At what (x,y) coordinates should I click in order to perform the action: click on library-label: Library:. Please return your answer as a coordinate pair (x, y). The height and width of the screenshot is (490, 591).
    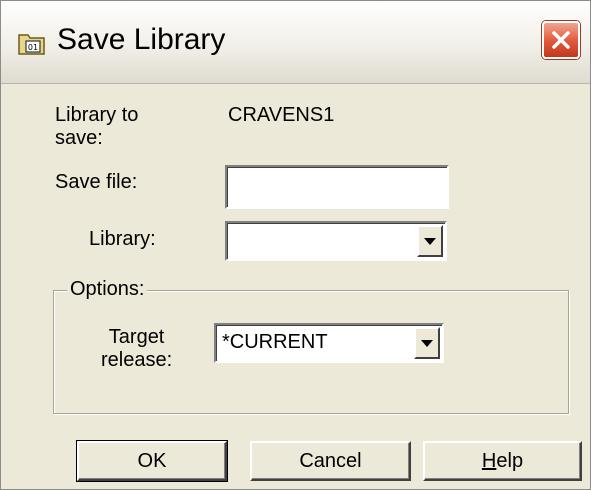
    Looking at the image, I should click on (122, 239).